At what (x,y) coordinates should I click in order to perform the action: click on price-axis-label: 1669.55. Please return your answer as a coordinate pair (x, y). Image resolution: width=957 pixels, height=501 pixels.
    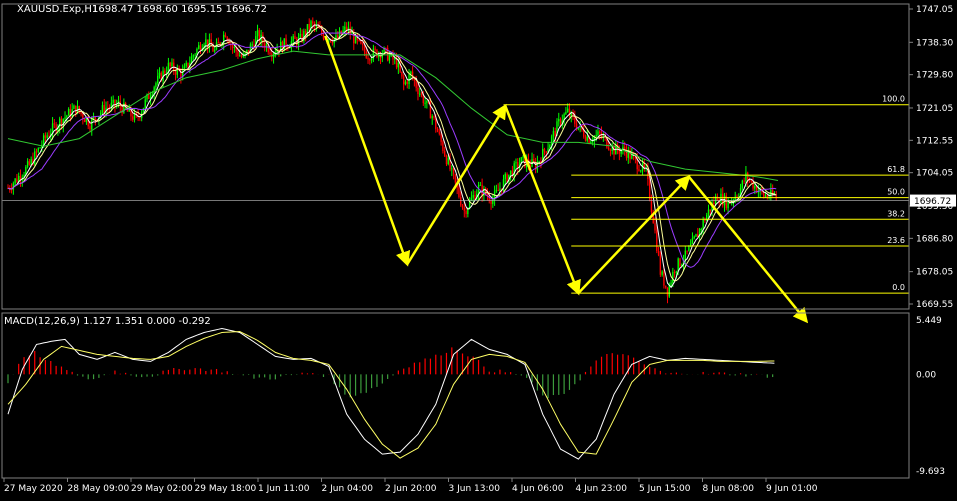
    Looking at the image, I should click on (934, 305).